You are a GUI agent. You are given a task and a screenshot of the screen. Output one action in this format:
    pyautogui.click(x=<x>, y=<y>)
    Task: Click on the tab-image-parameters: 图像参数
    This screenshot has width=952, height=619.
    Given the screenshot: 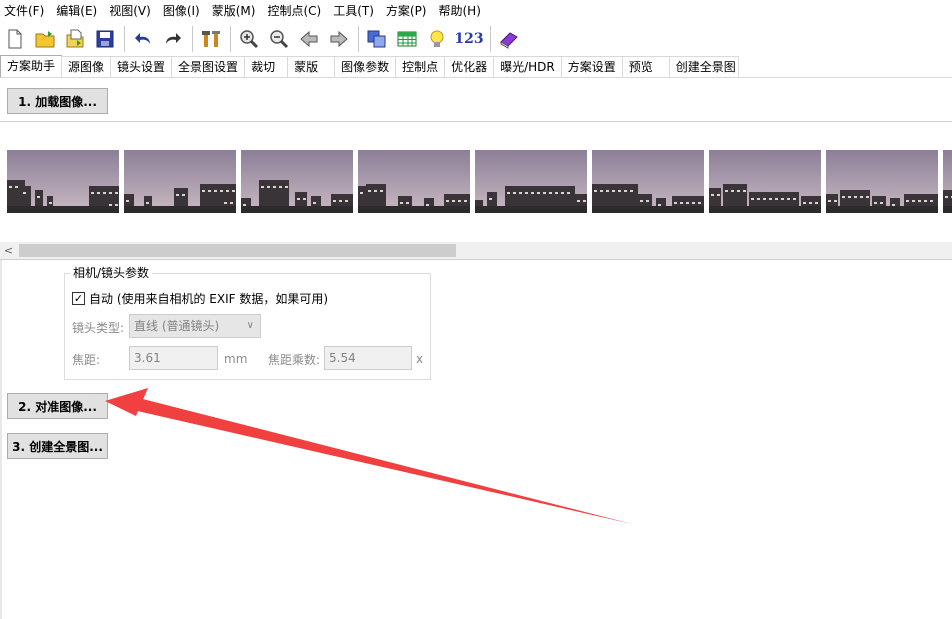 What is the action you would take?
    pyautogui.click(x=365, y=66)
    